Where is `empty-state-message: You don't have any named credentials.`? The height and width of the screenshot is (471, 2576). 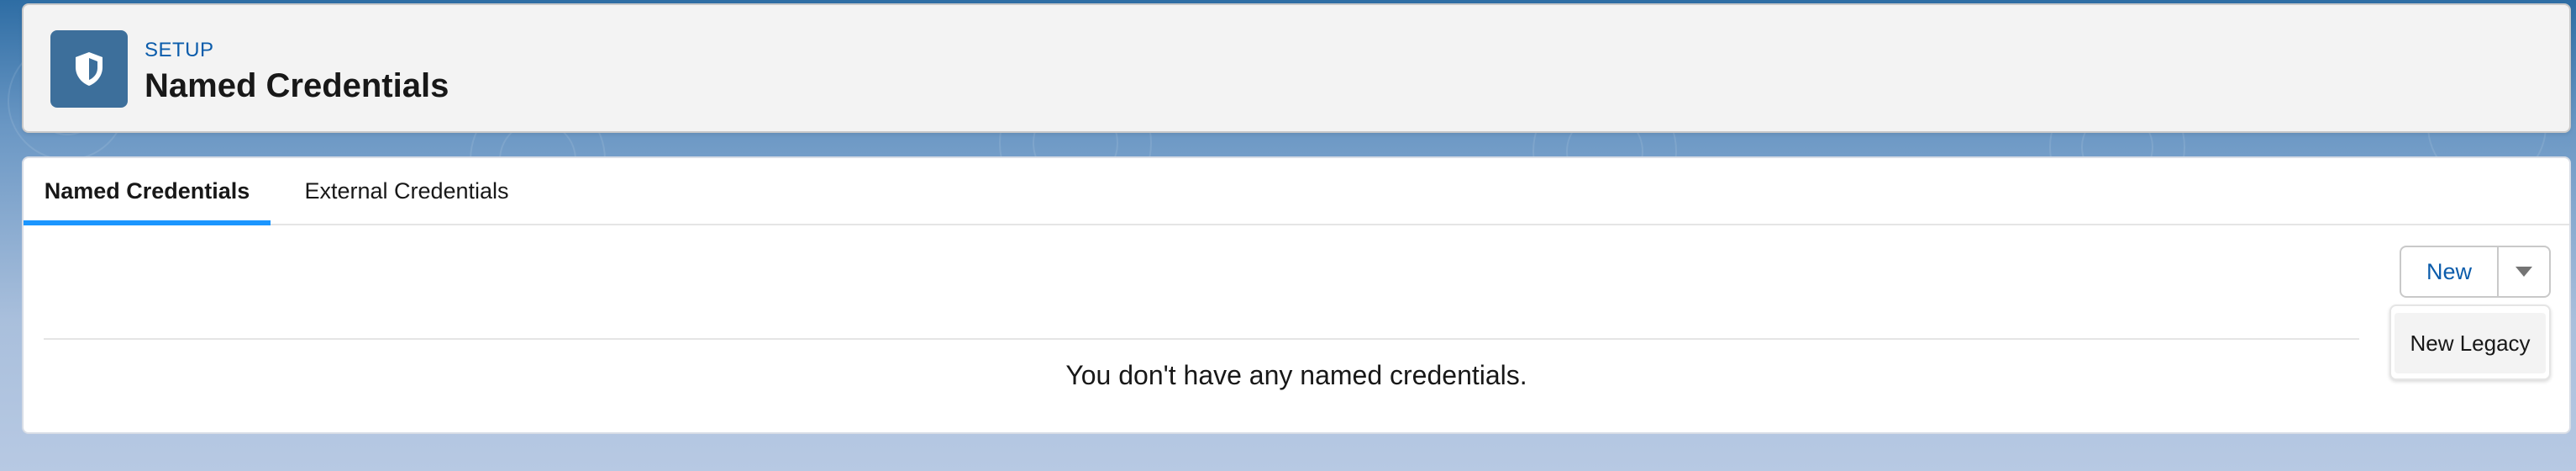
empty-state-message: You don't have any named credentials. is located at coordinates (1296, 375).